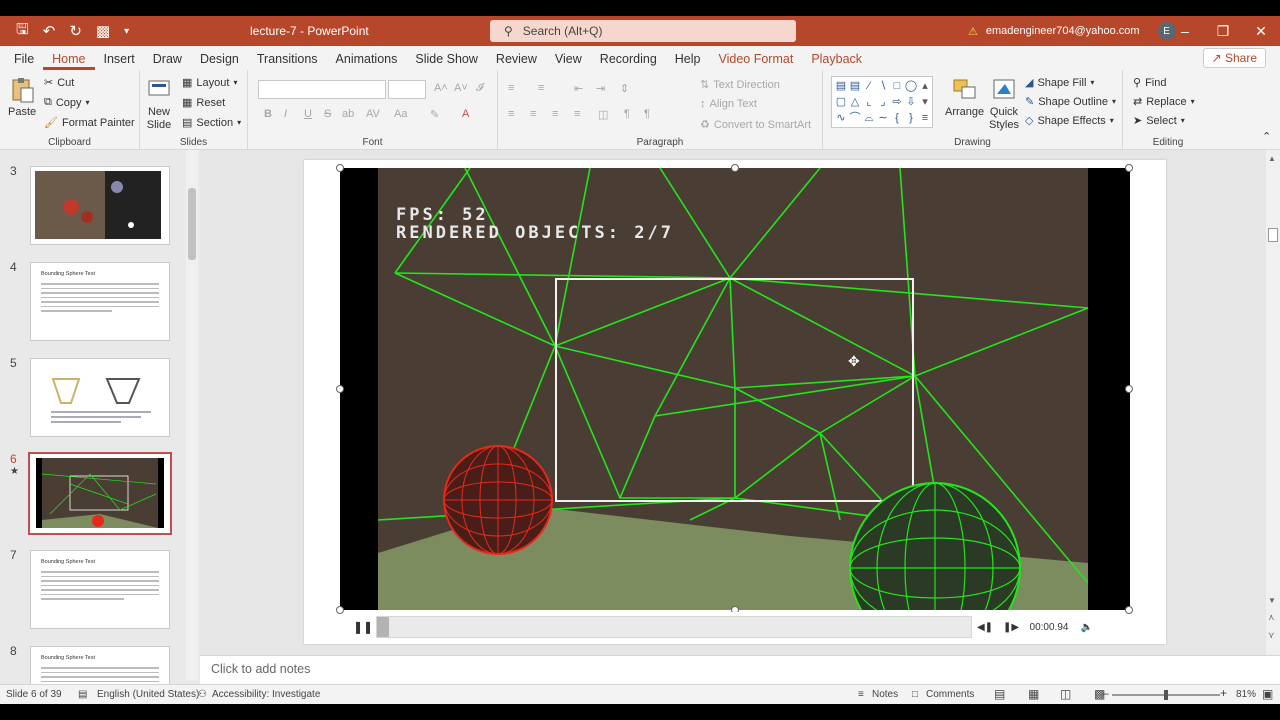 This screenshot has width=1280, height=720. I want to click on arrange-button: Arrange, so click(964, 97).